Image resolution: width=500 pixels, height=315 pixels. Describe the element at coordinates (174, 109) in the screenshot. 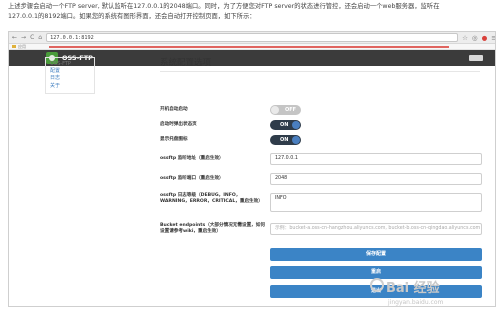

I see `autostart-label: 开机自动启动` at that location.